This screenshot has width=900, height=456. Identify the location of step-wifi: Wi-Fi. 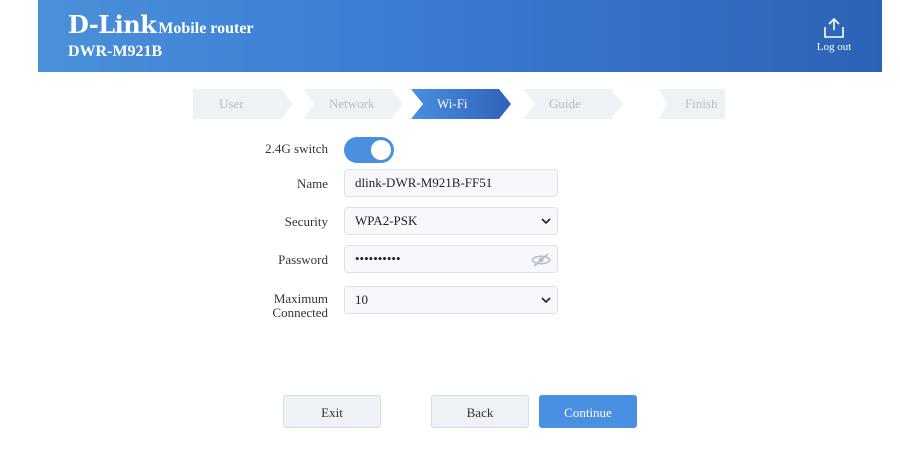
(461, 104).